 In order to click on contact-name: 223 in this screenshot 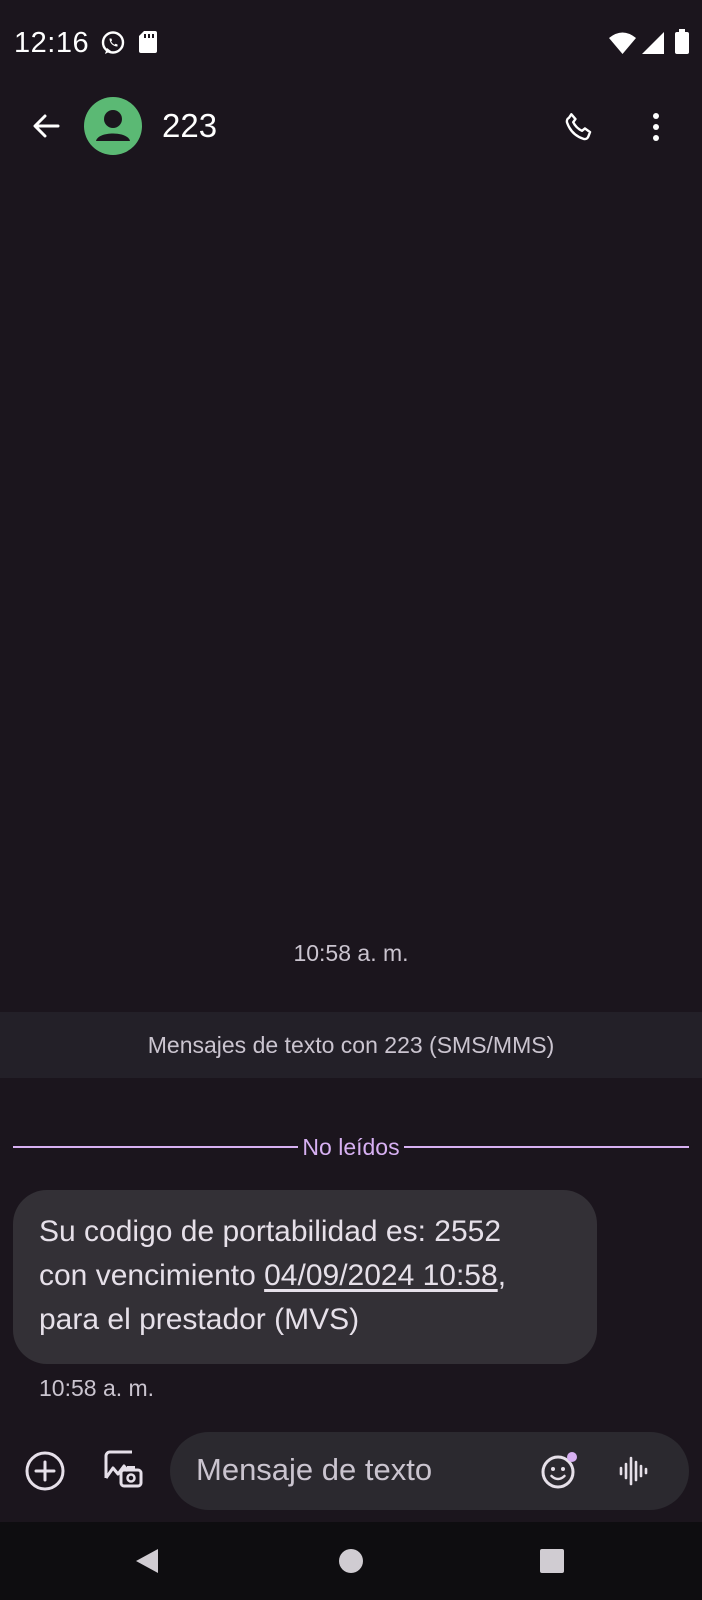, I will do `click(189, 126)`.